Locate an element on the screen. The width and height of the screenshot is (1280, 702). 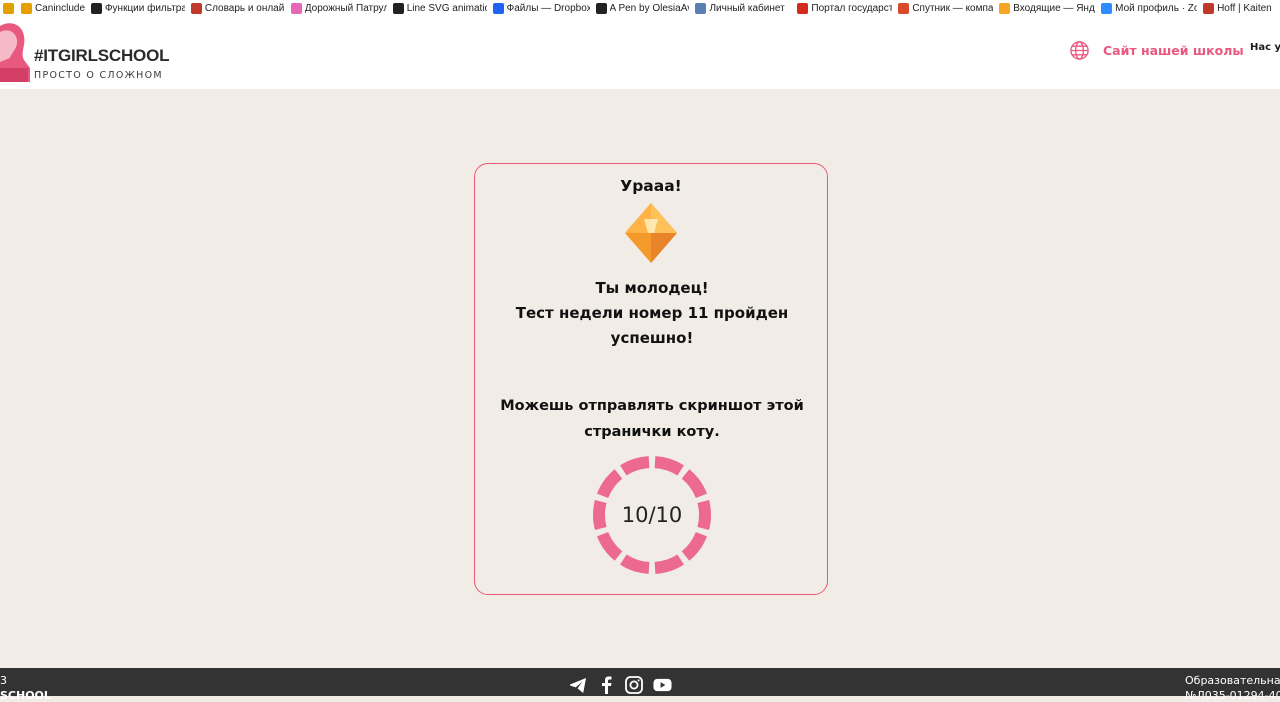
bookmark-item: Входящие — Яндекс is located at coordinates (1047, 8).